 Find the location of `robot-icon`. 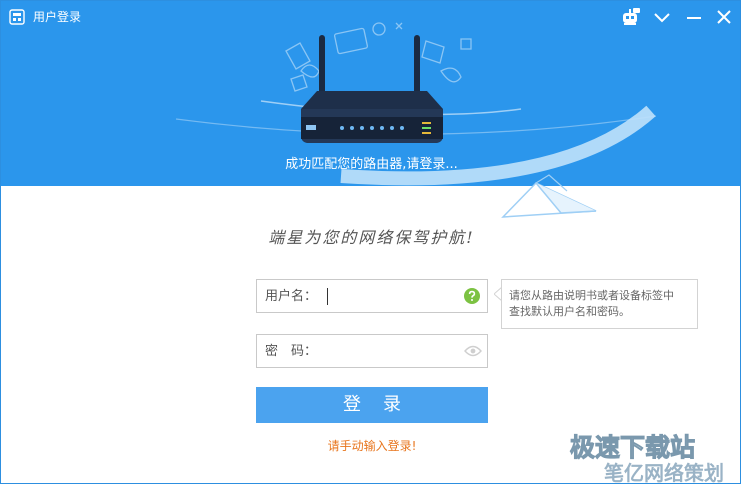

robot-icon is located at coordinates (631, 16).